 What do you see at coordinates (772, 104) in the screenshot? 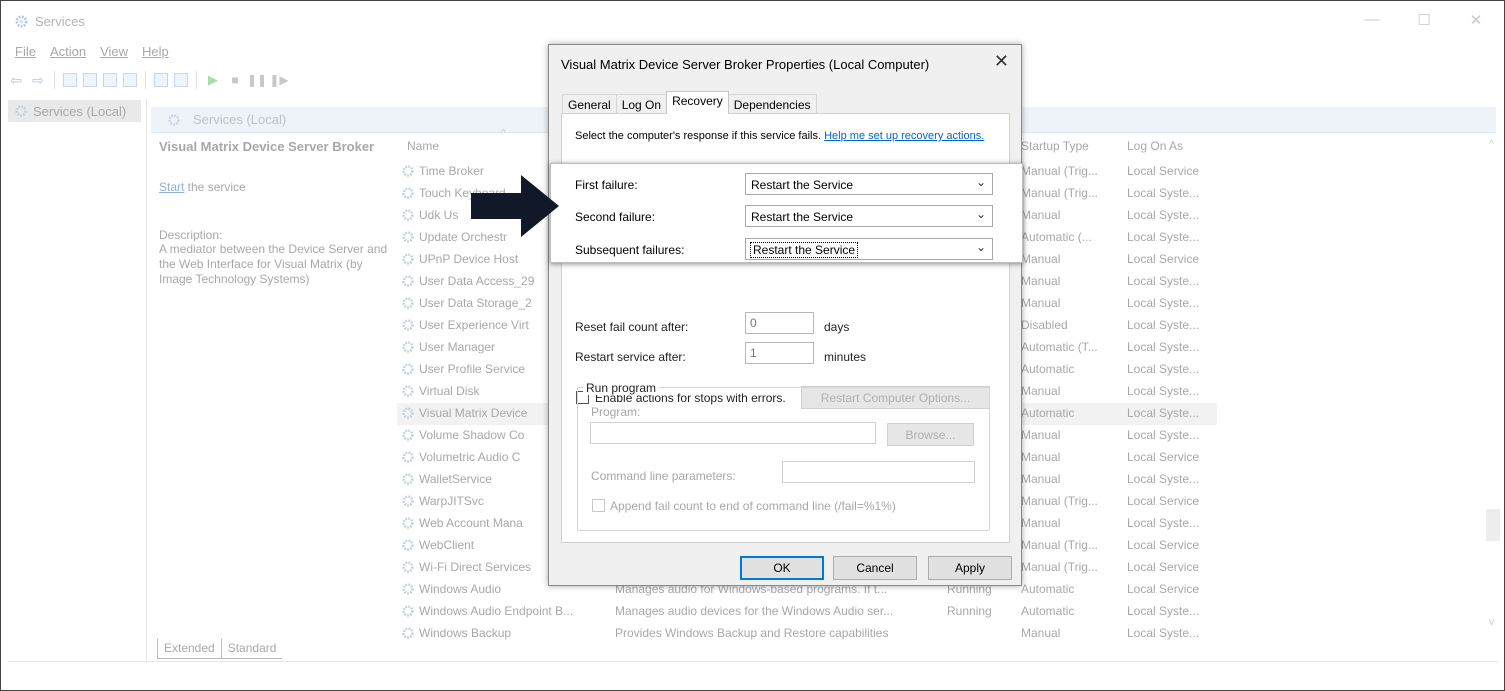
I see `tab-dependencies: Dependencies` at bounding box center [772, 104].